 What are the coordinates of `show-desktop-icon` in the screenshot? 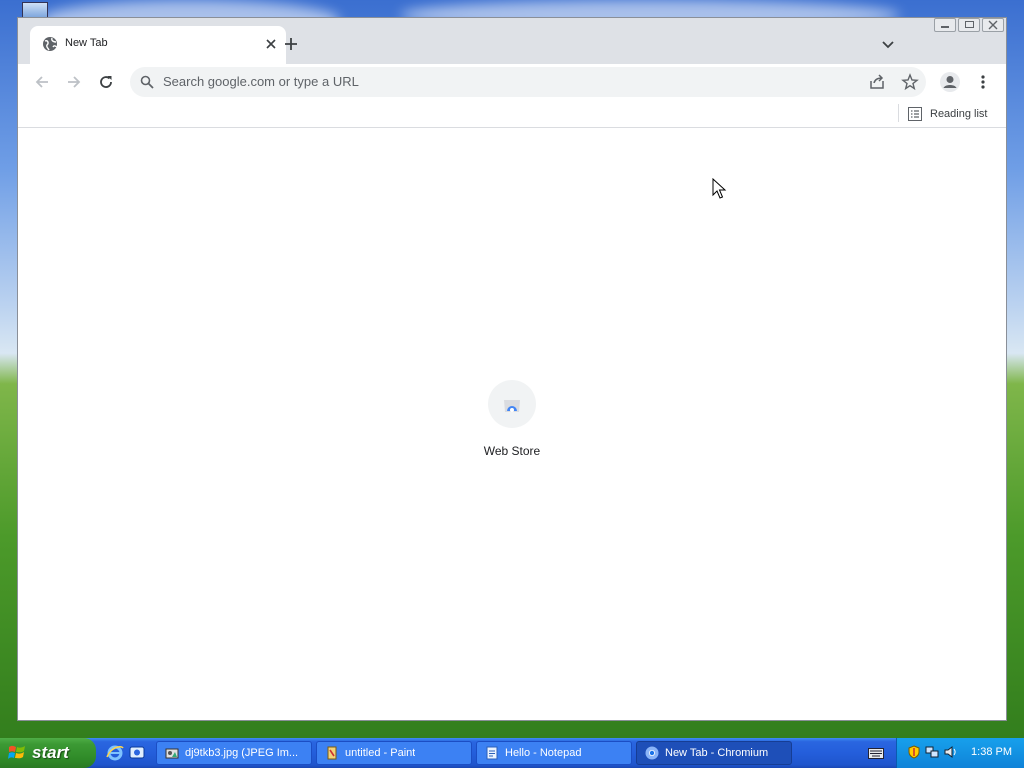 It's located at (137, 753).